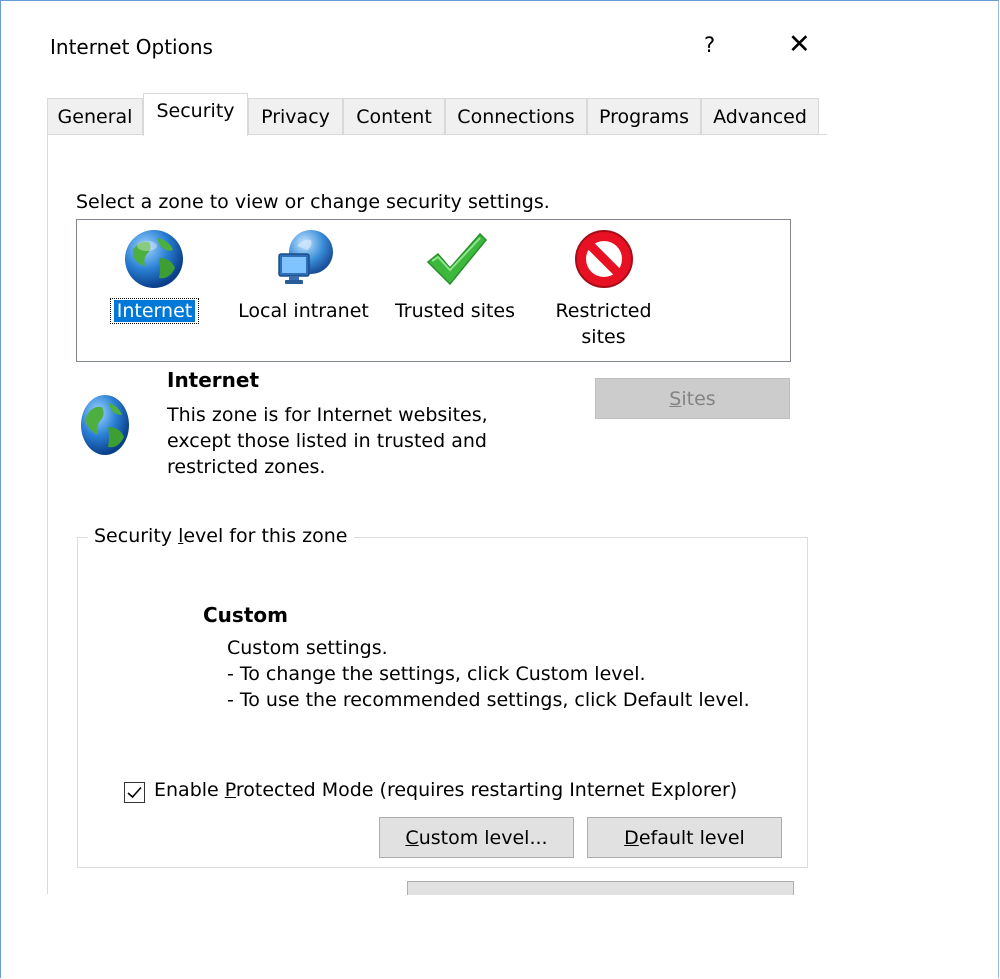  I want to click on default-level-accel: D, so click(631, 837).